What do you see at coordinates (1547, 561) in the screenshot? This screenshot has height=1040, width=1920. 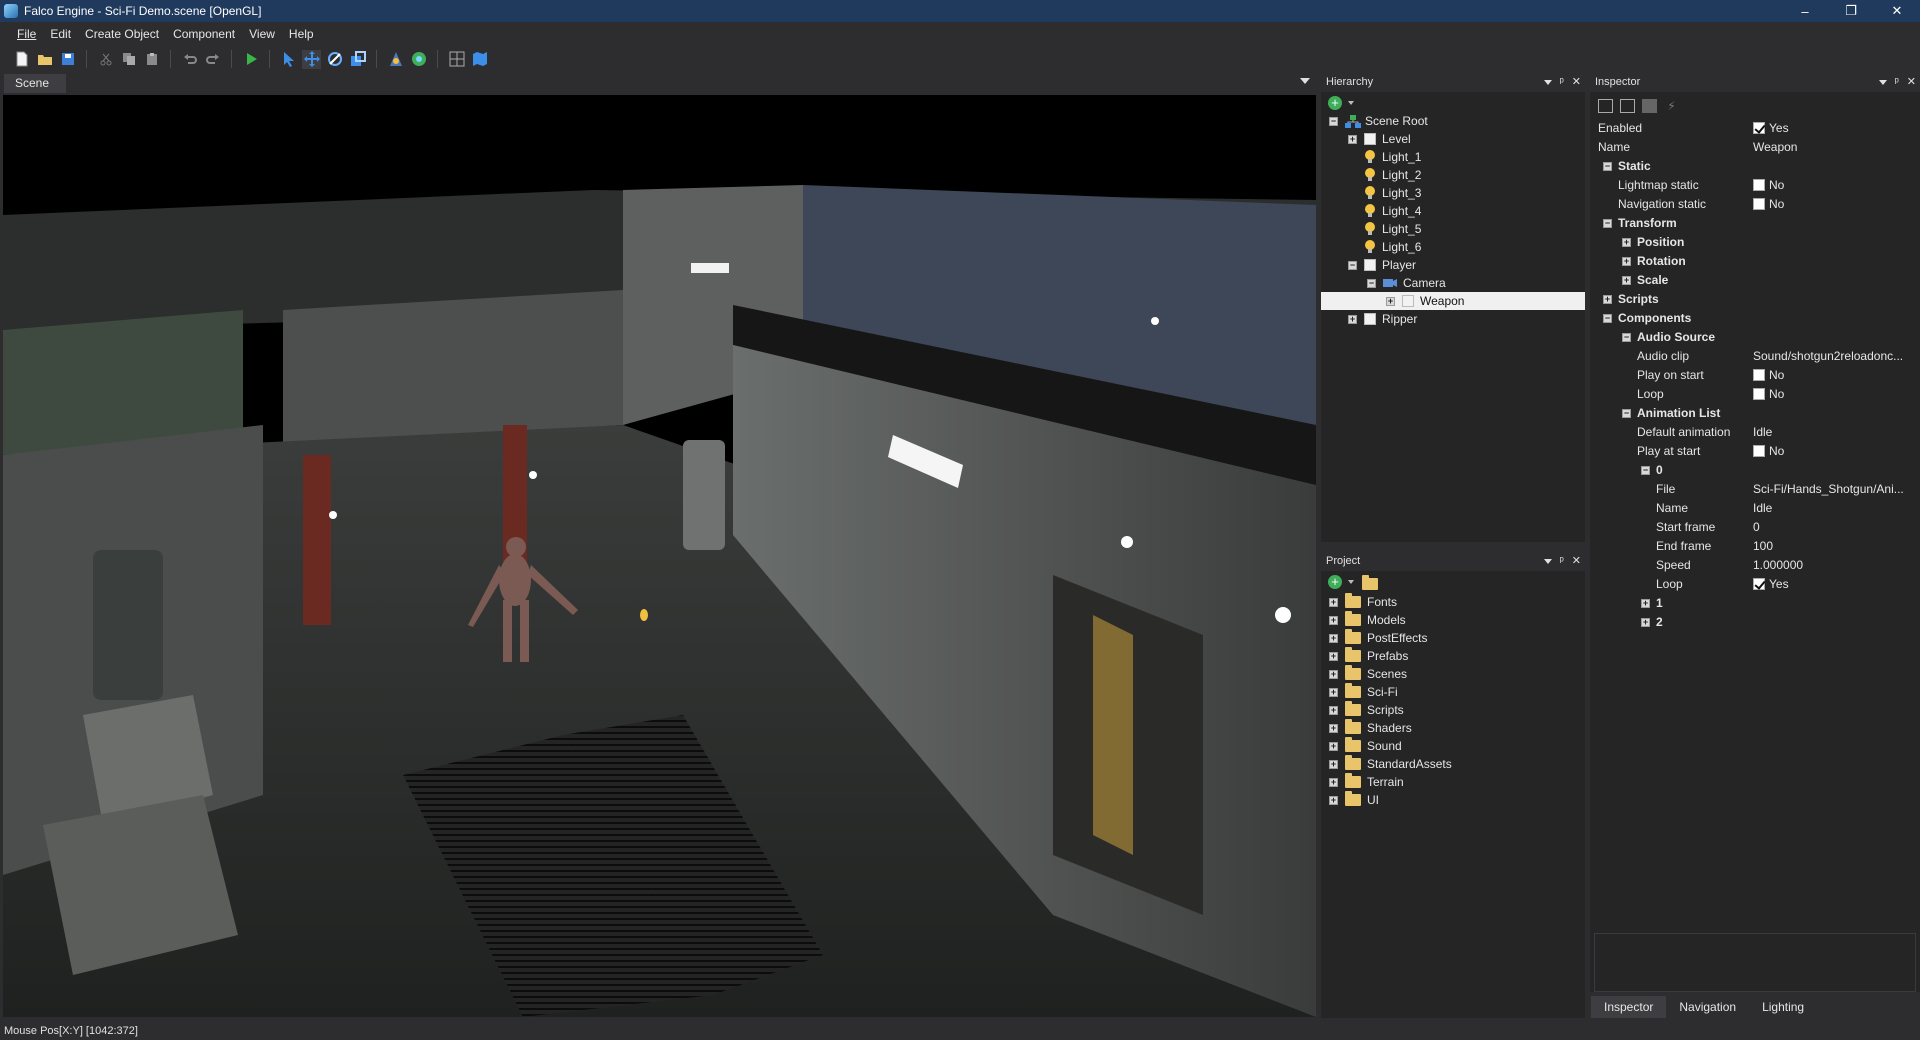 I see `project-menu-icon` at bounding box center [1547, 561].